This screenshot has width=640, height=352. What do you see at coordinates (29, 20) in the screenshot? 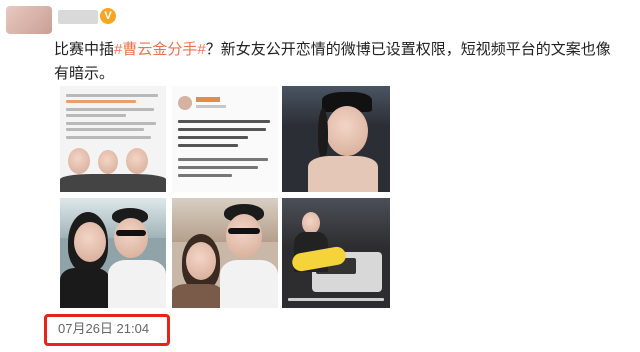
I see `user-avatar` at bounding box center [29, 20].